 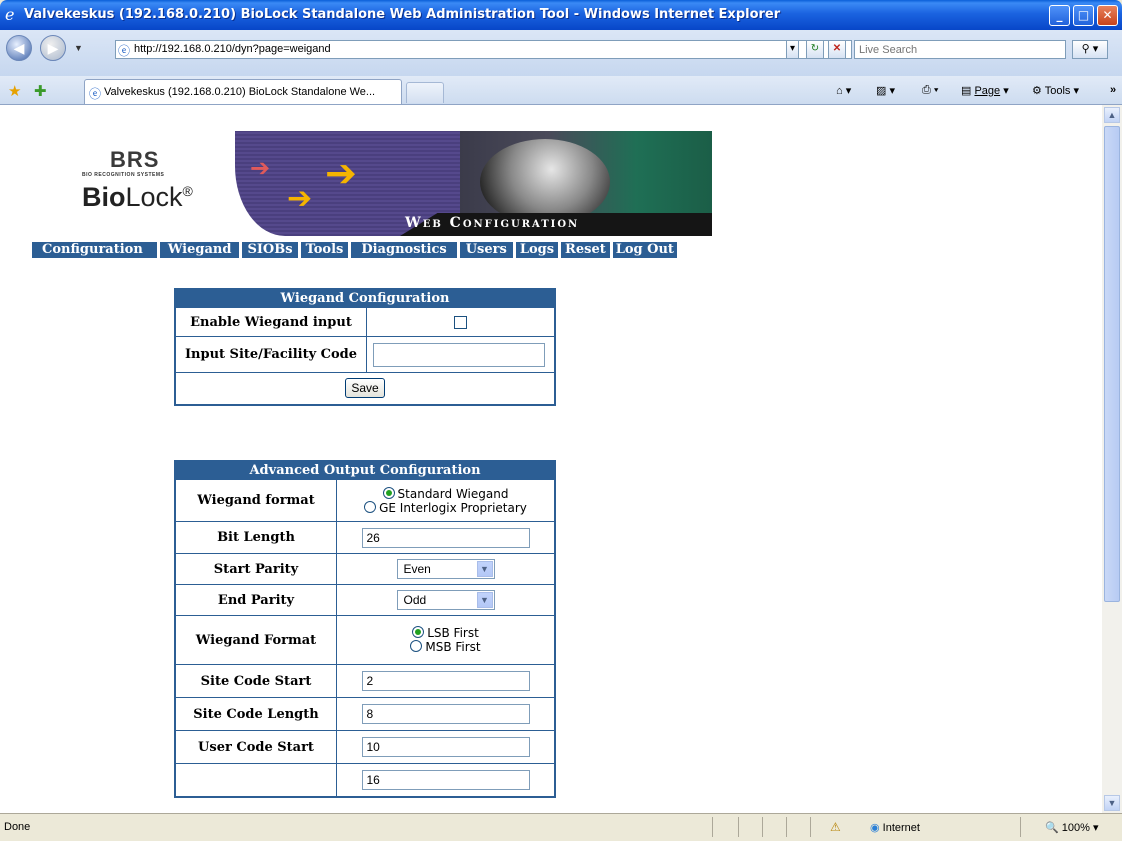 I want to click on address-url: http://192.168.0.210/dyn?page=weigand, so click(x=232, y=49).